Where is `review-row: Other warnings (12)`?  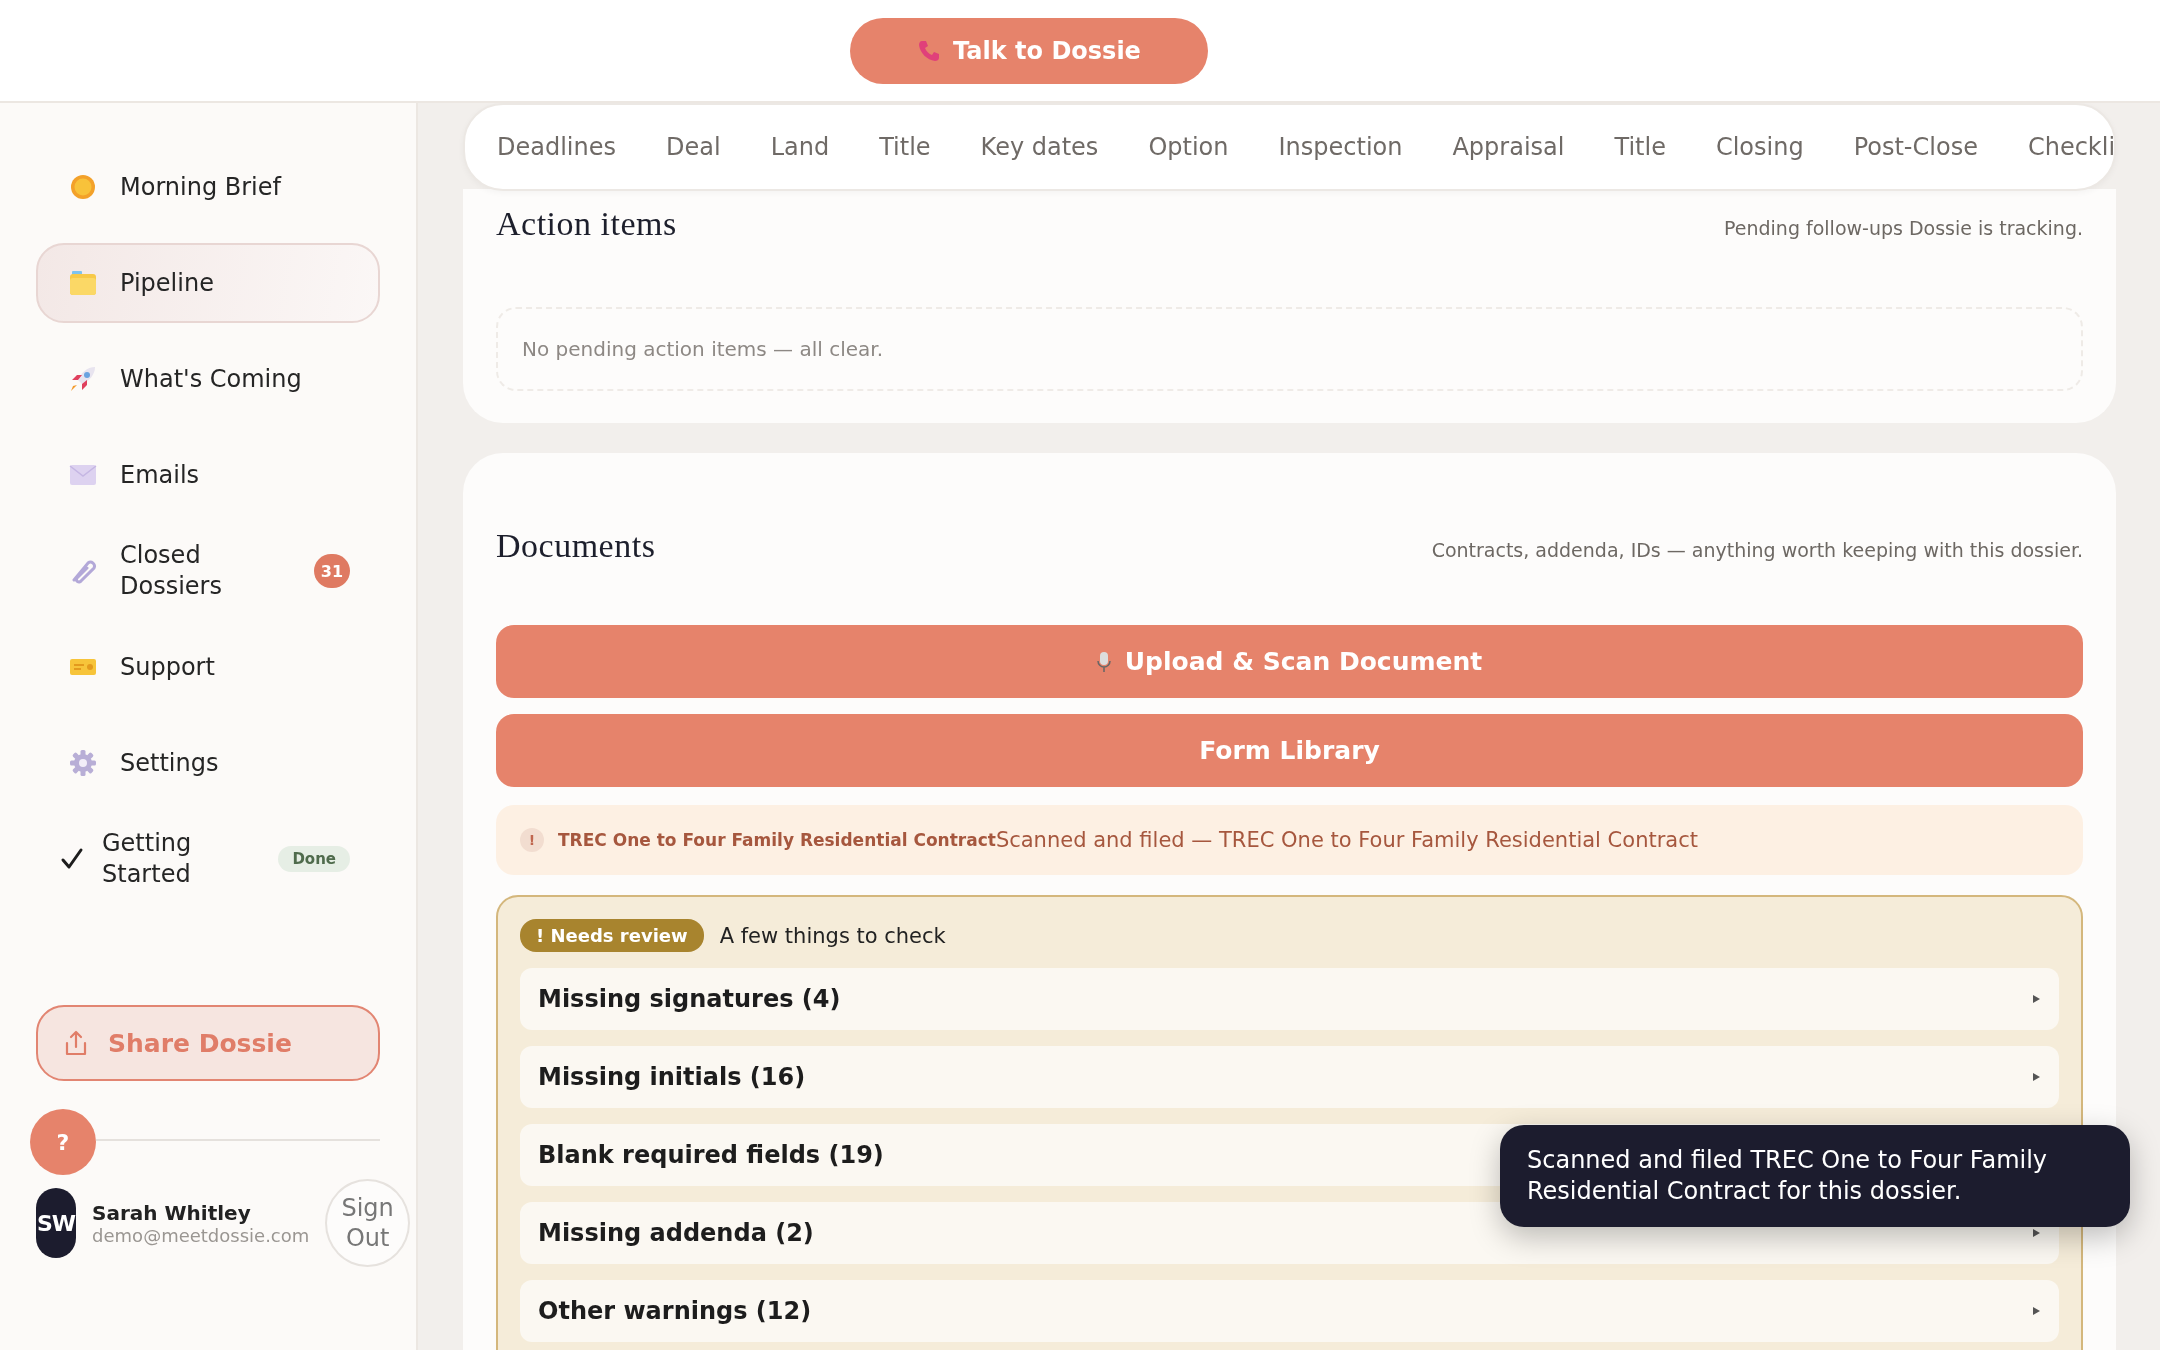
review-row: Other warnings (12) is located at coordinates (1289, 1311).